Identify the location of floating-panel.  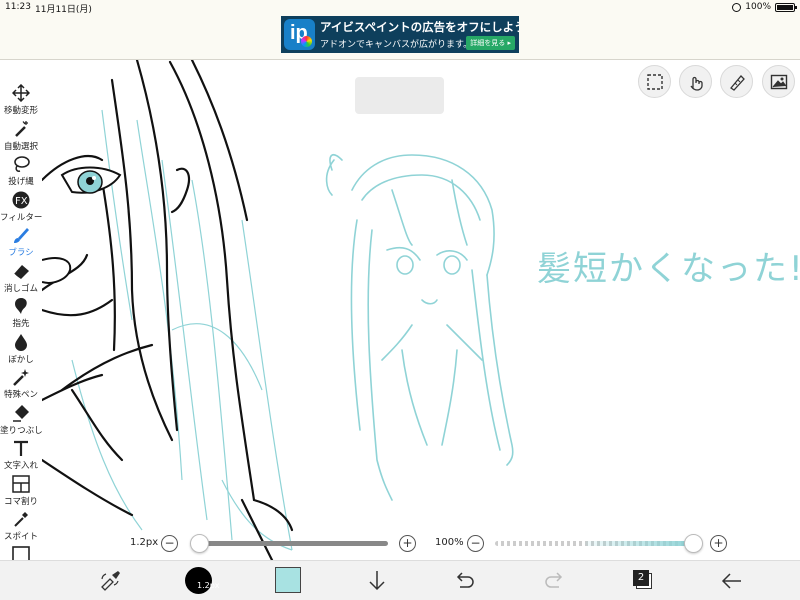
(399, 95).